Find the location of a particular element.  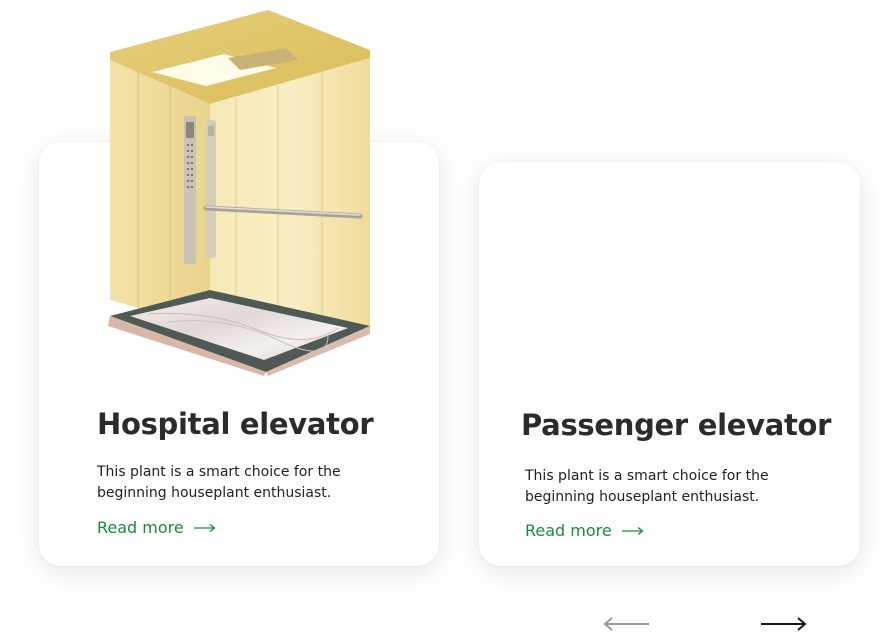

card-title: Passenger elevator is located at coordinates (676, 425).